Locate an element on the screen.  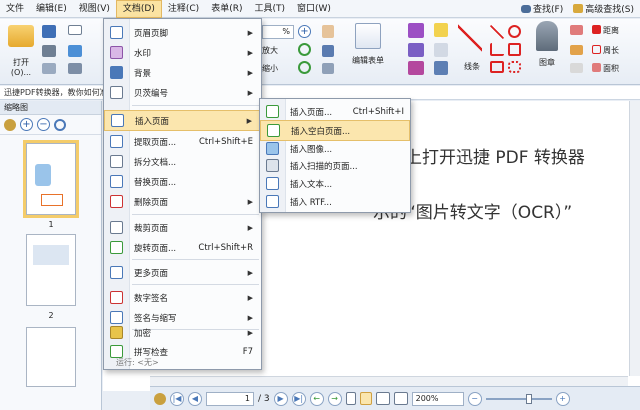
status-gear-icon is located at coordinates (160, 398).